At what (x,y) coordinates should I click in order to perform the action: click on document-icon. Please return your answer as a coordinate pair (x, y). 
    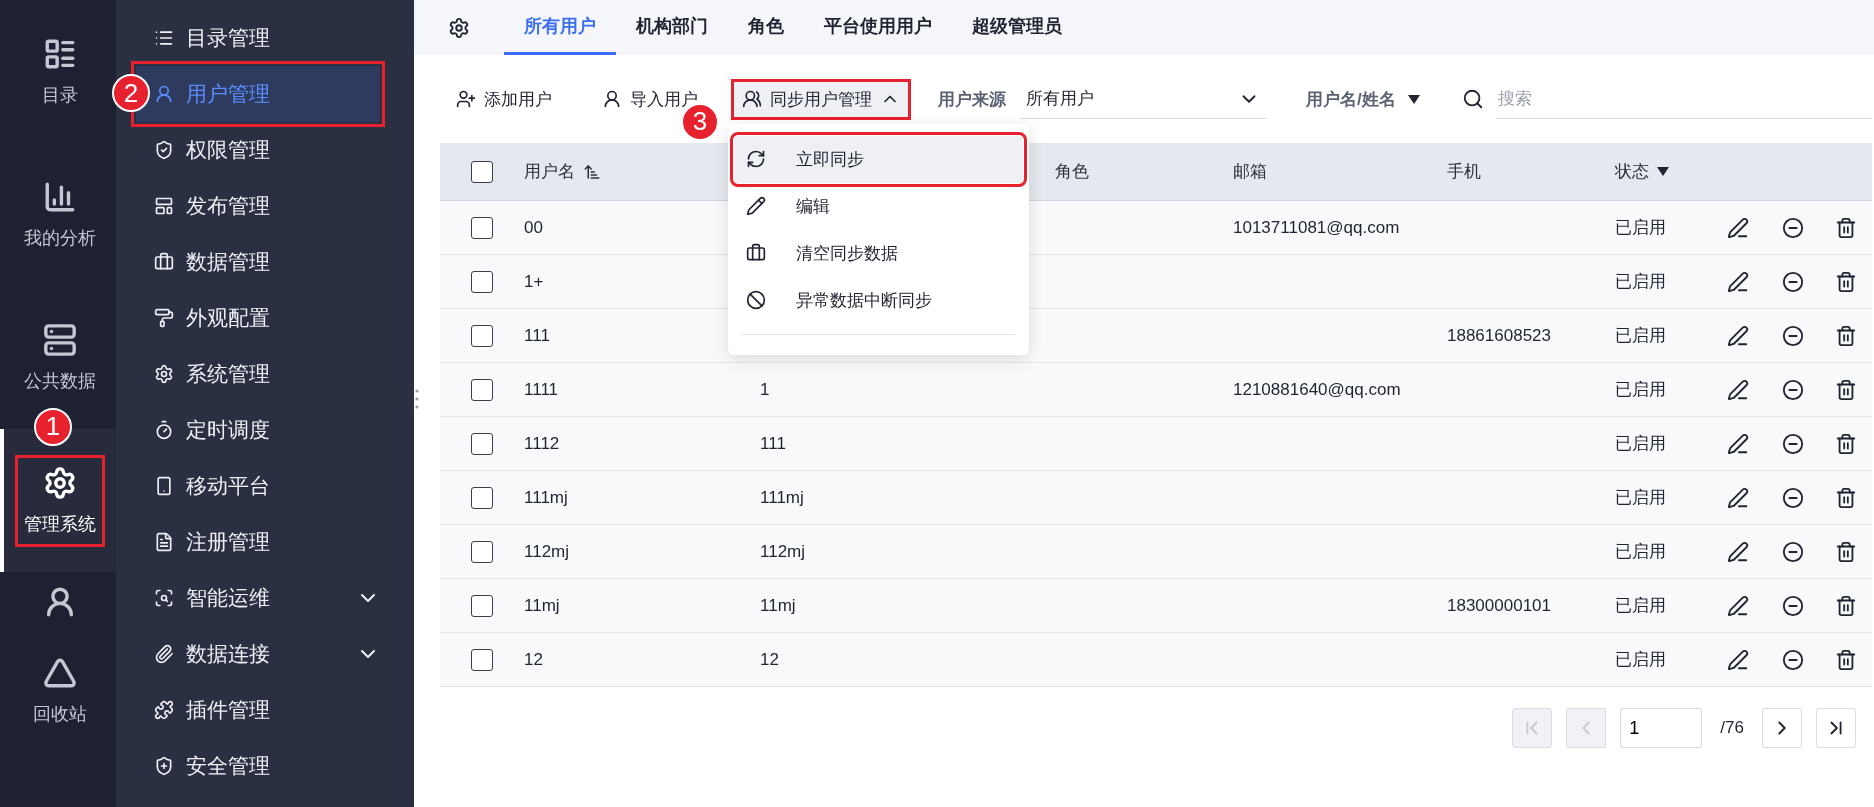
    Looking at the image, I should click on (164, 542).